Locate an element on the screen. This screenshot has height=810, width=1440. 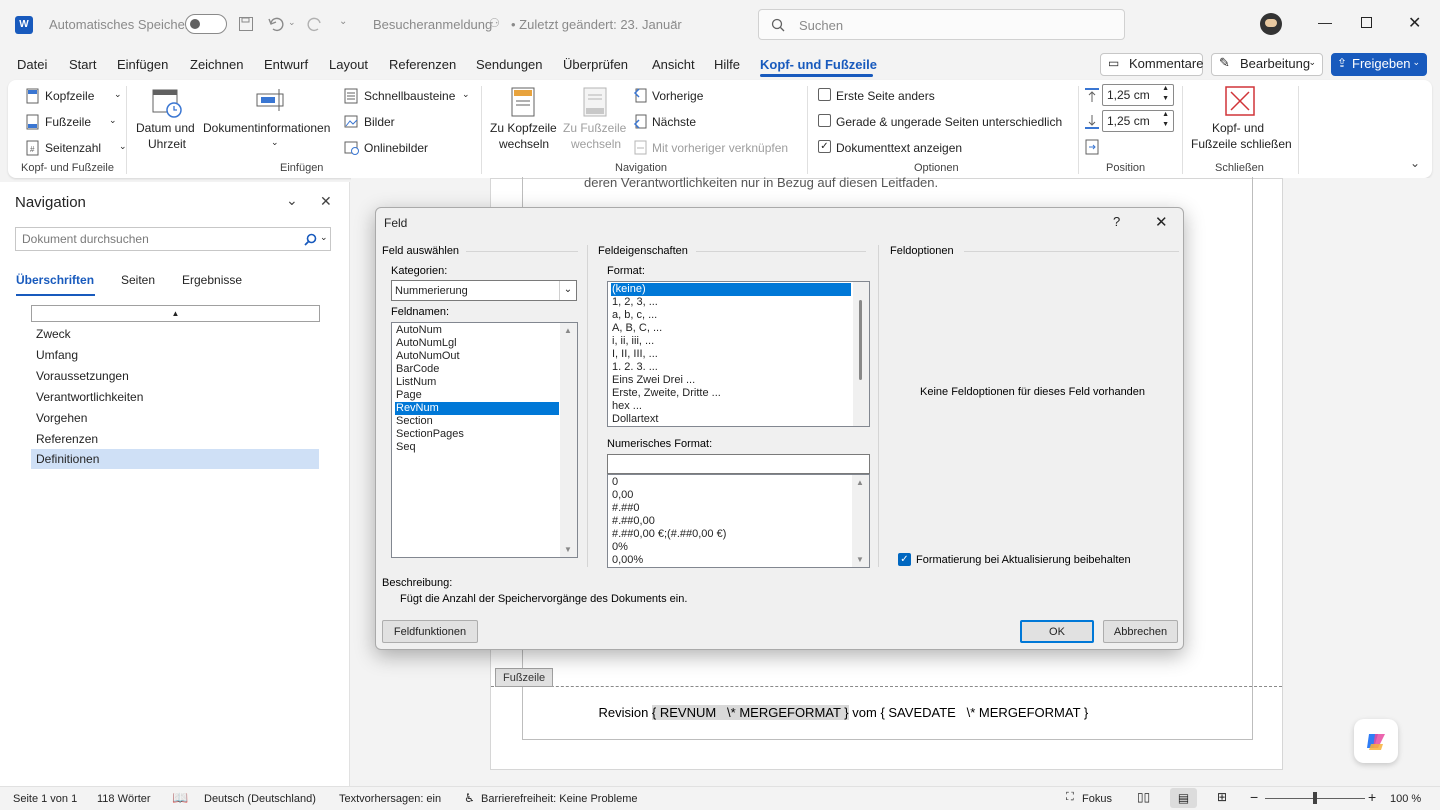
tab-pages: Seiten is located at coordinates (138, 280).